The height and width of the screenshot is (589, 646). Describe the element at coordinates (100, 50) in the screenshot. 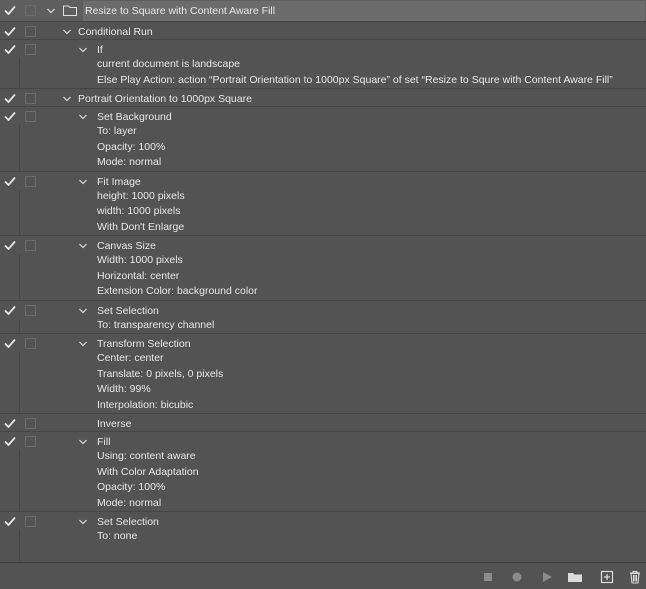

I see `step-label: If` at that location.